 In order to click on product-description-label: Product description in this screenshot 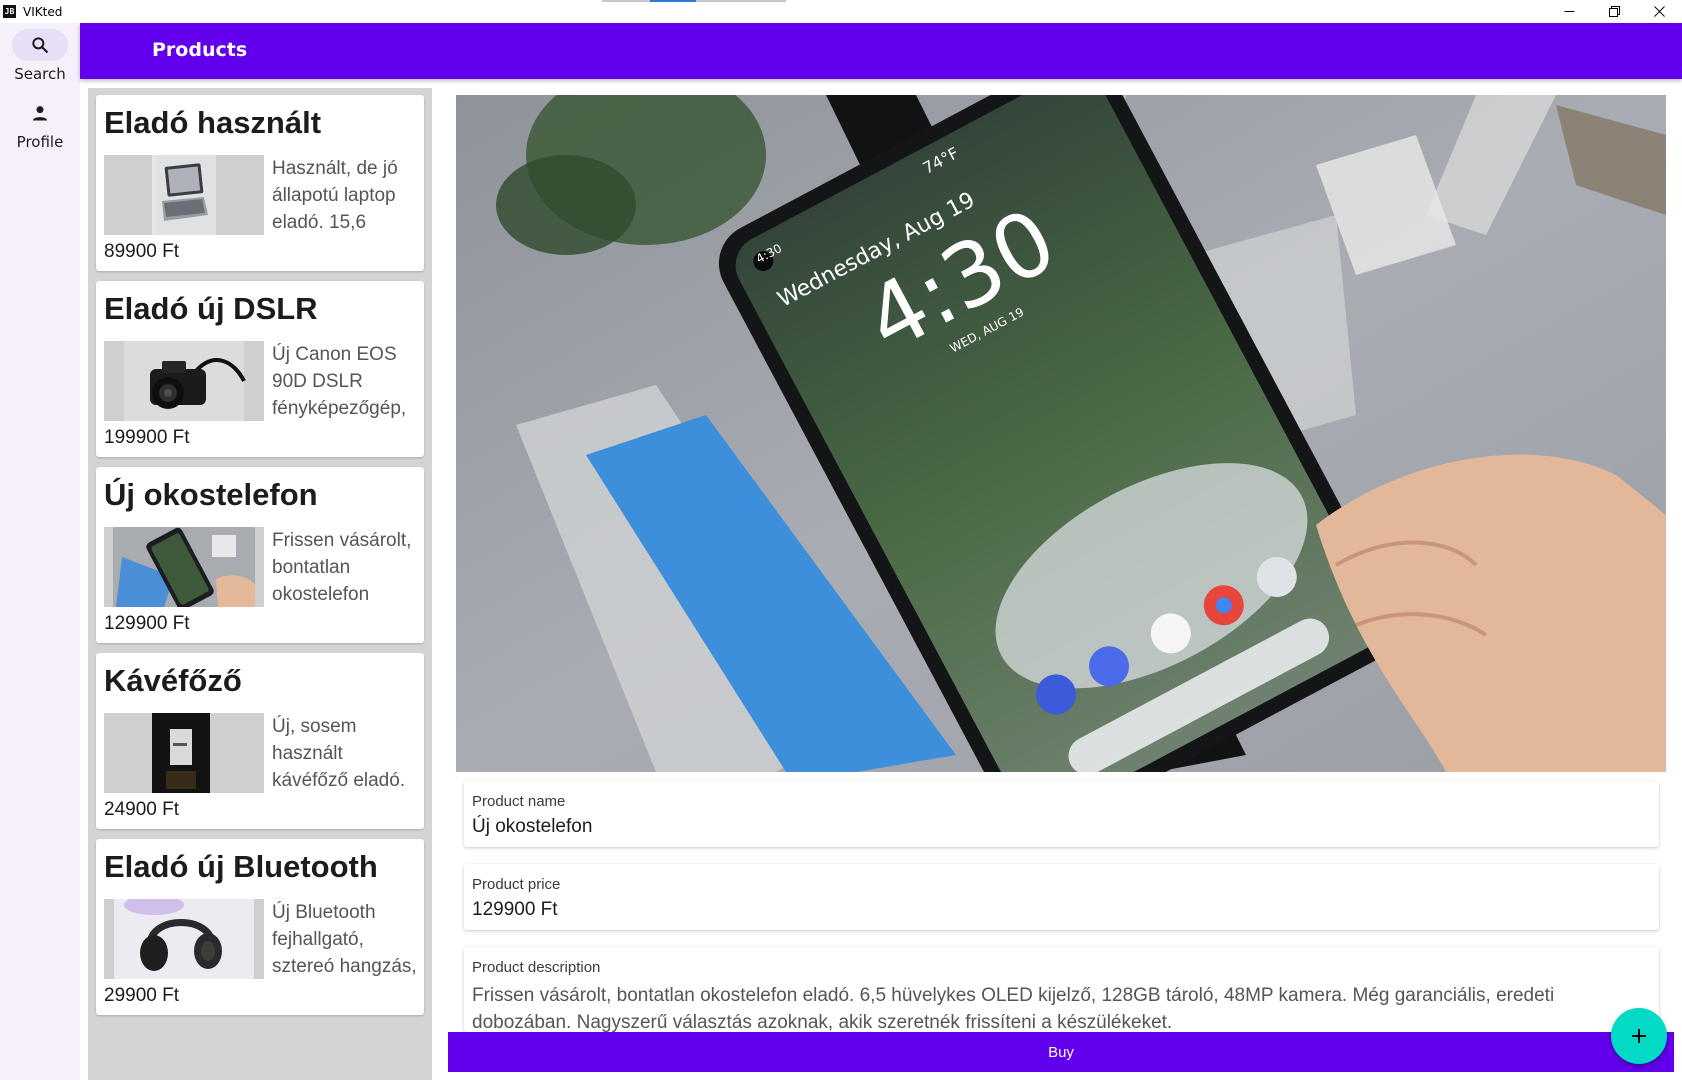, I will do `click(536, 967)`.